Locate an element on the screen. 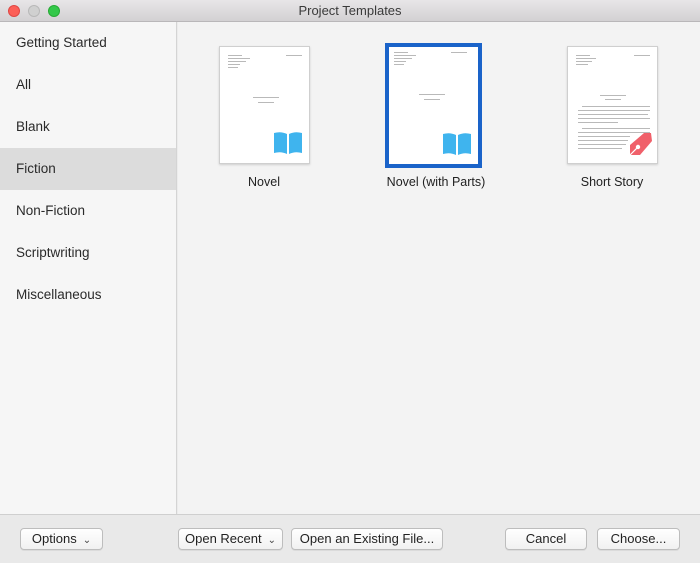  open-recent-popup-button: Open Recent ⌄ is located at coordinates (230, 539).